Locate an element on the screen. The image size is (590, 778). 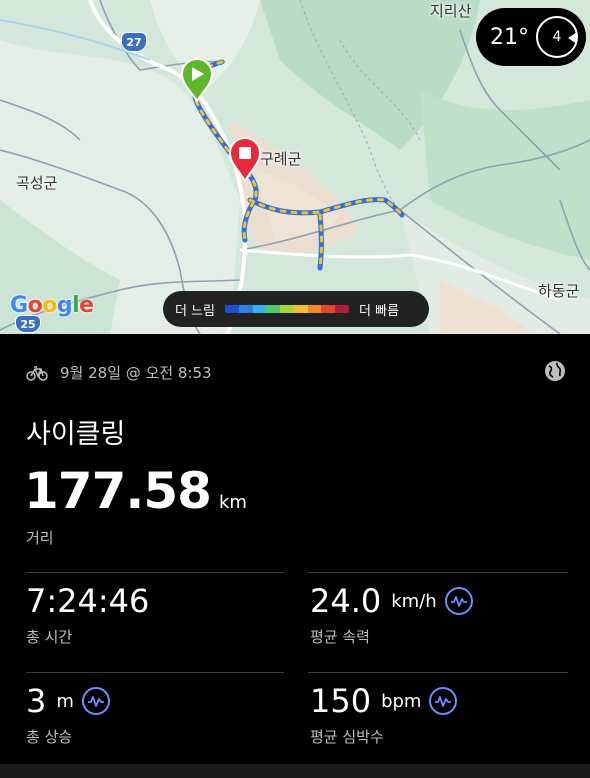
distance-unit: km is located at coordinates (232, 502).